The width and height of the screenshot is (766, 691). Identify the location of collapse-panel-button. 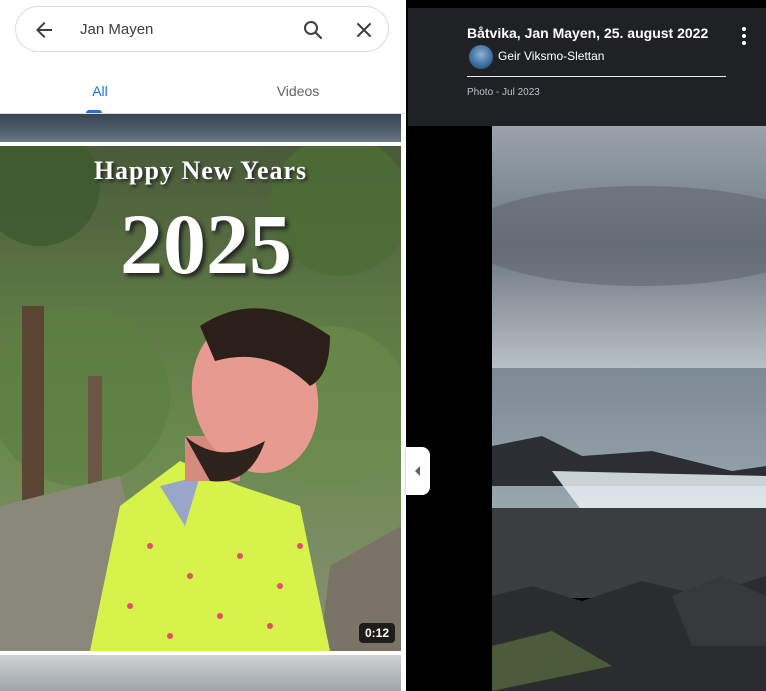
(418, 471).